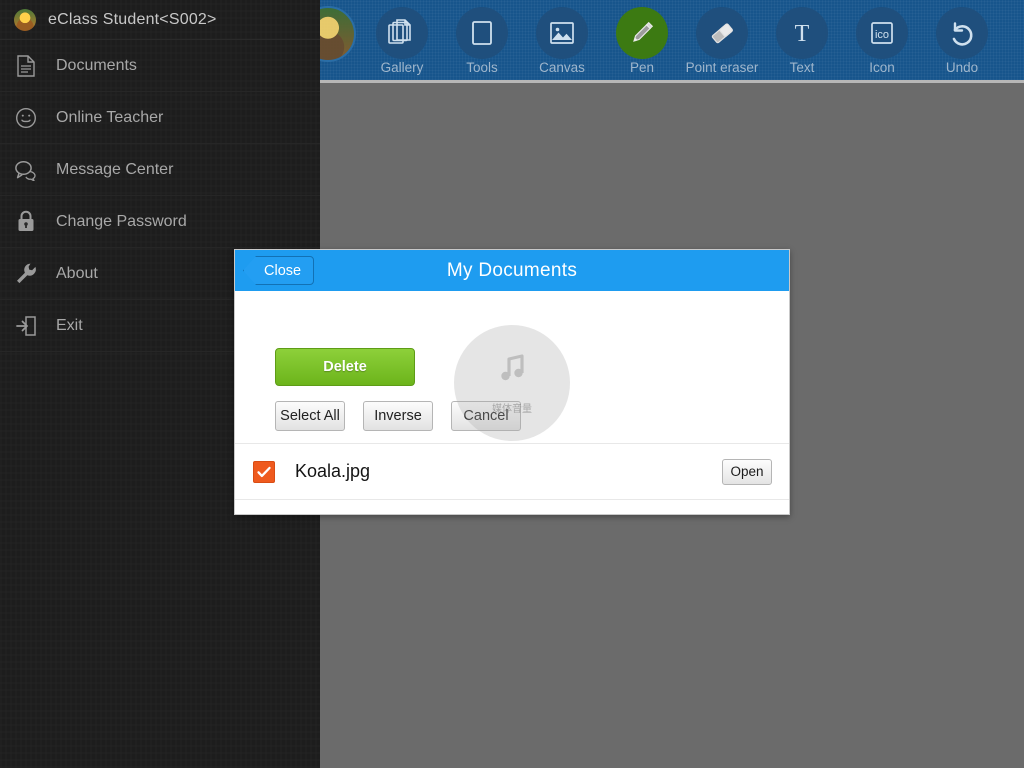 The width and height of the screenshot is (1024, 768). I want to click on svg-text: T, so click(802, 34).